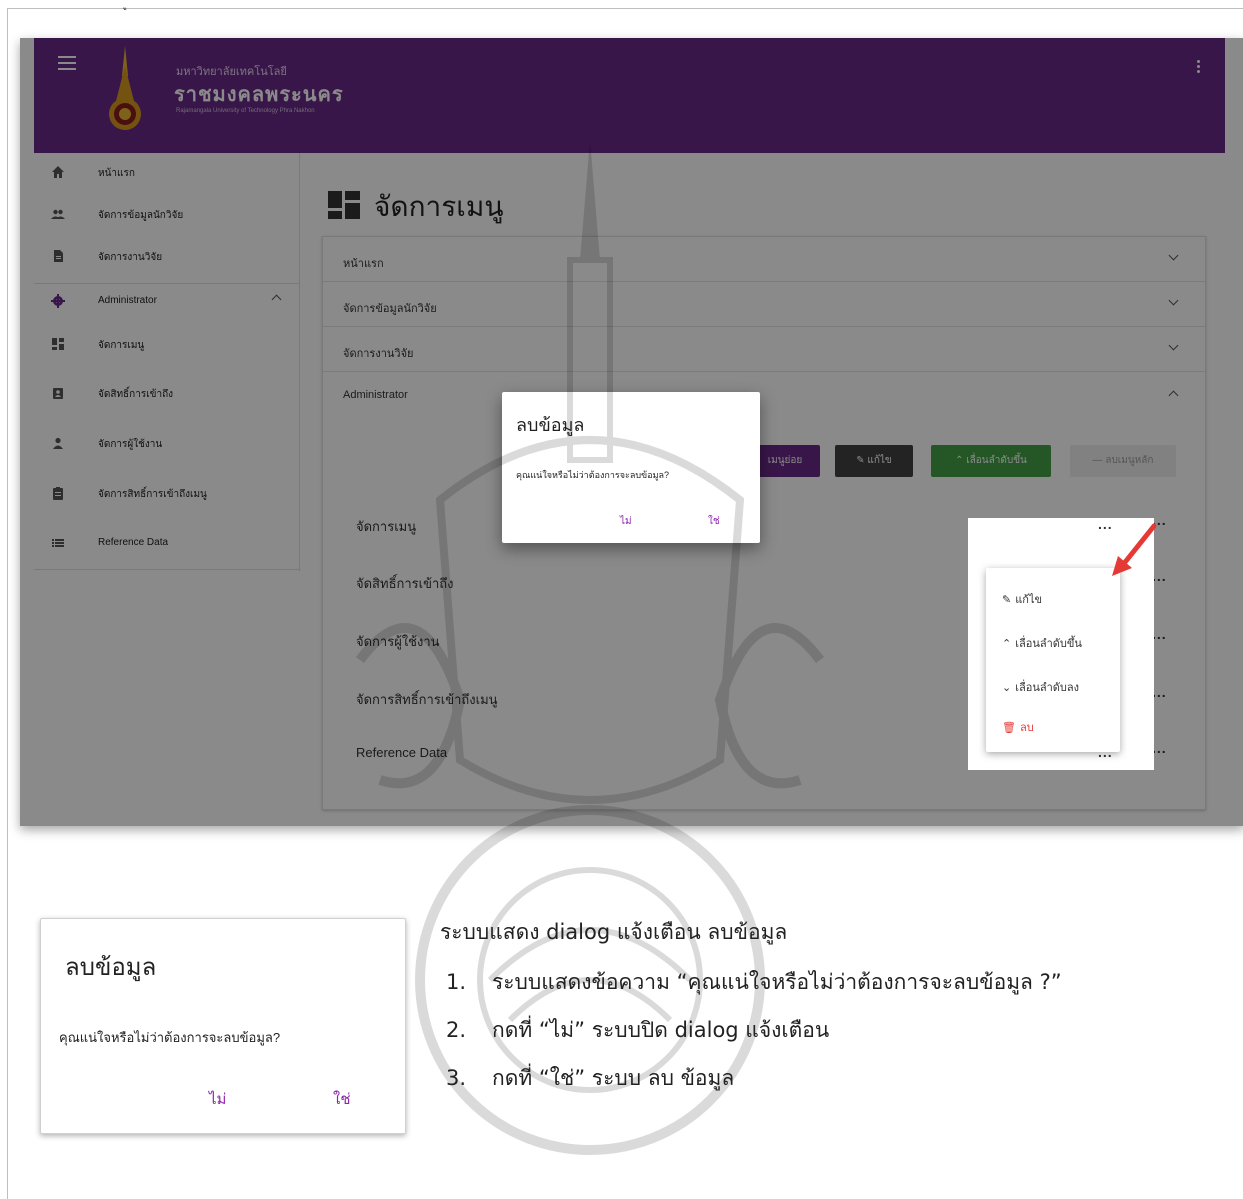 This screenshot has width=1243, height=1199. I want to click on red-arrow-annotation, so click(1134, 549).